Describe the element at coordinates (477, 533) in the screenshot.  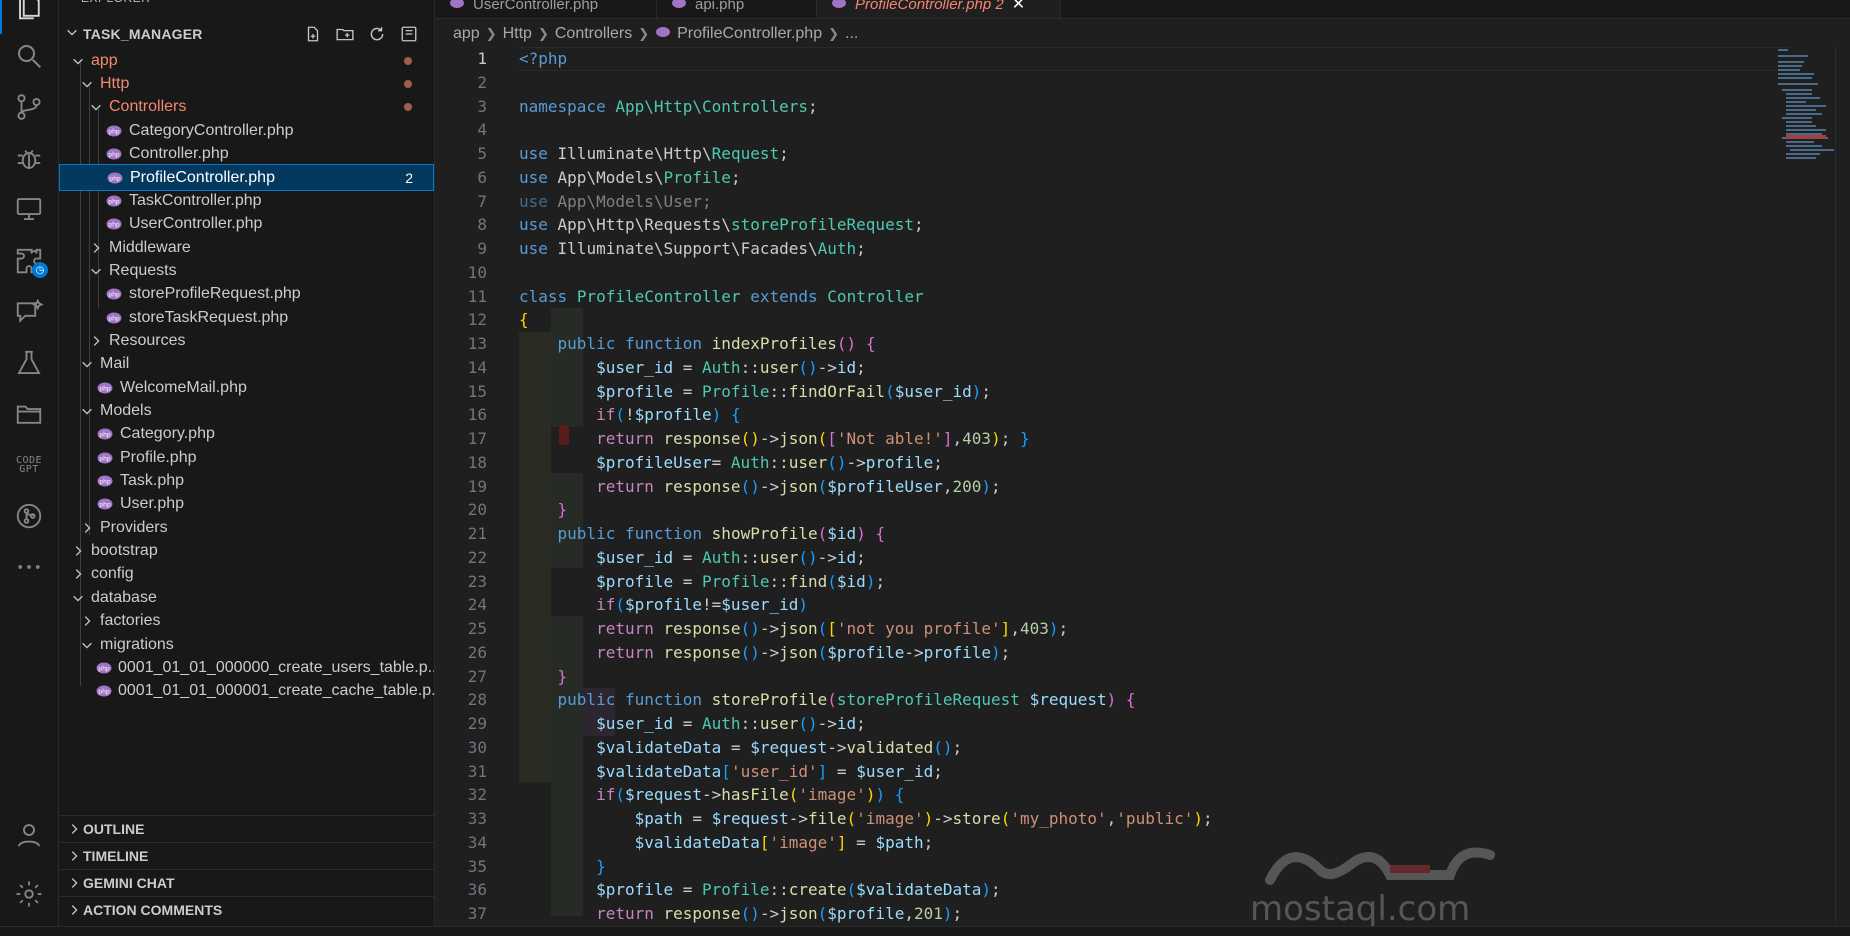
I see `line-number: 21` at that location.